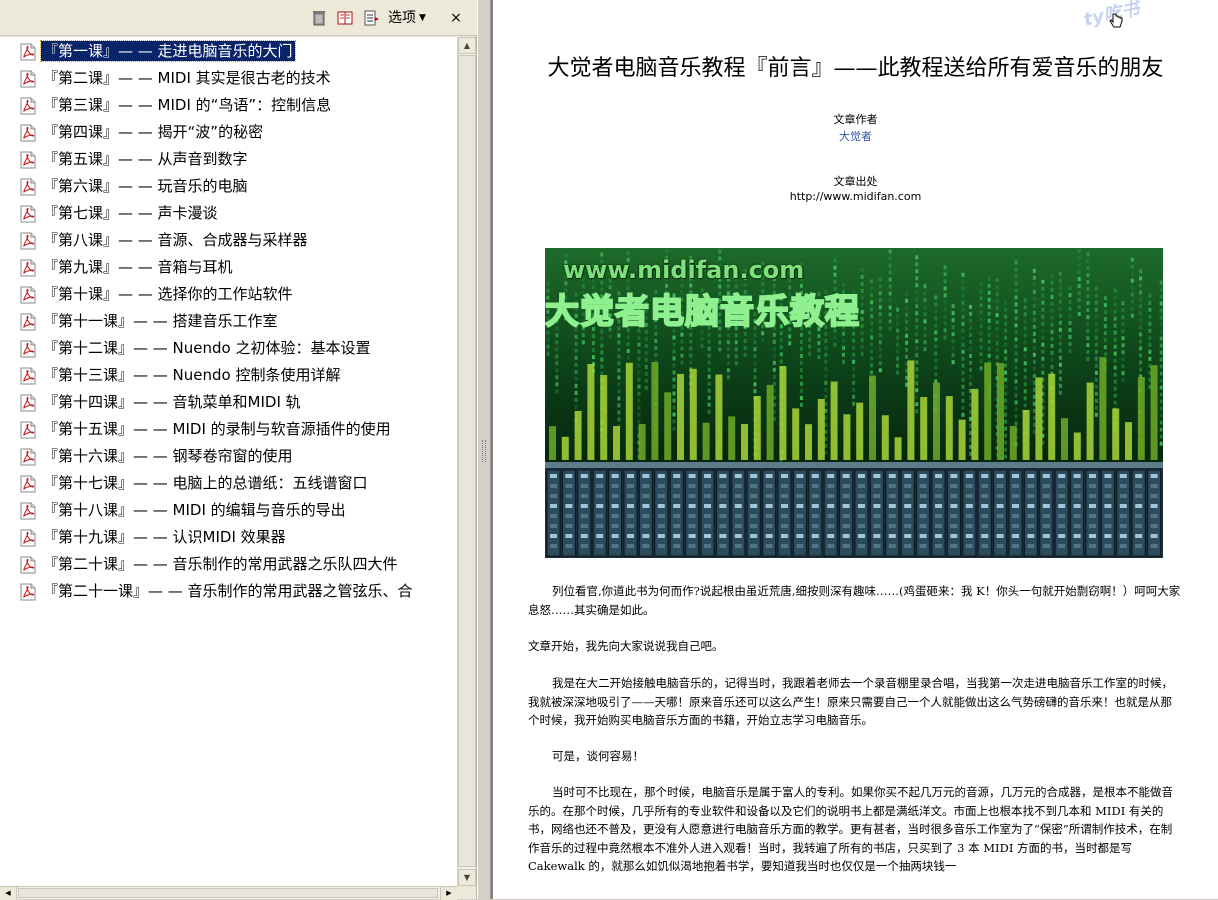 This screenshot has height=900, width=1218. I want to click on bookmark-item: 『第八课』— — 音源、合成器与采样器, so click(228, 241).